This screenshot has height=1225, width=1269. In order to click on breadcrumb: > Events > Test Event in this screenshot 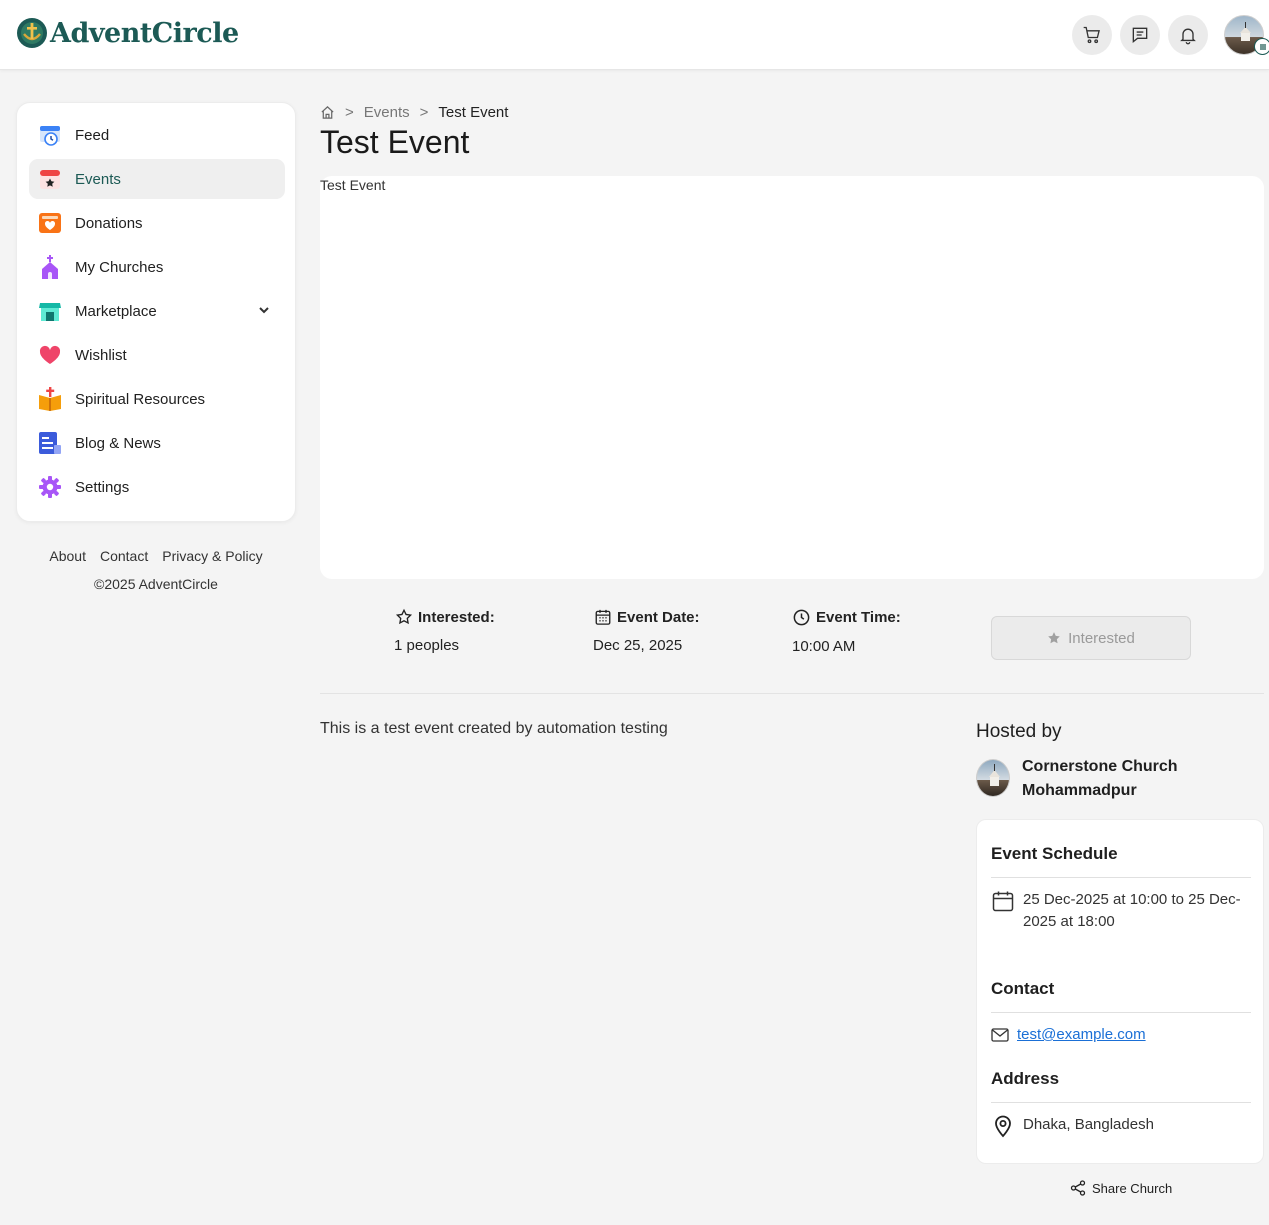, I will do `click(414, 112)`.